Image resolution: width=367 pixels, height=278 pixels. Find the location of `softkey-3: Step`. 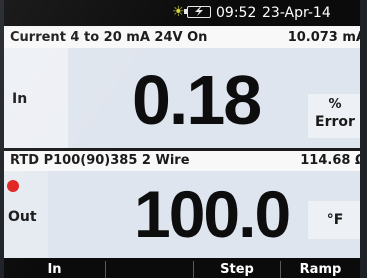

softkey-3: Step is located at coordinates (236, 269).